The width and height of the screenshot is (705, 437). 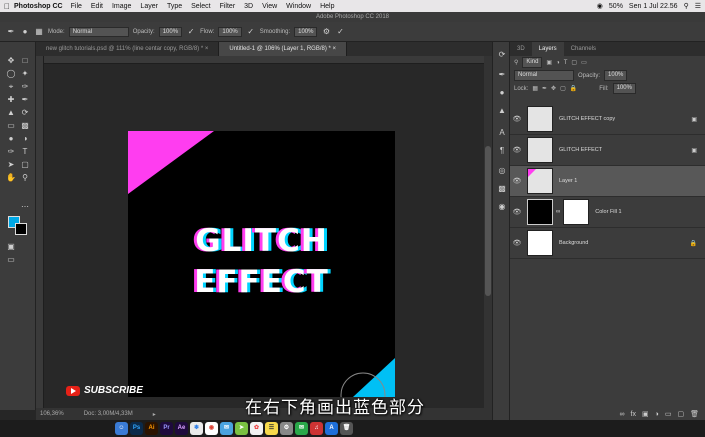 What do you see at coordinates (653, 6) in the screenshot?
I see `clock: Sen 1 Jul 22.56` at bounding box center [653, 6].